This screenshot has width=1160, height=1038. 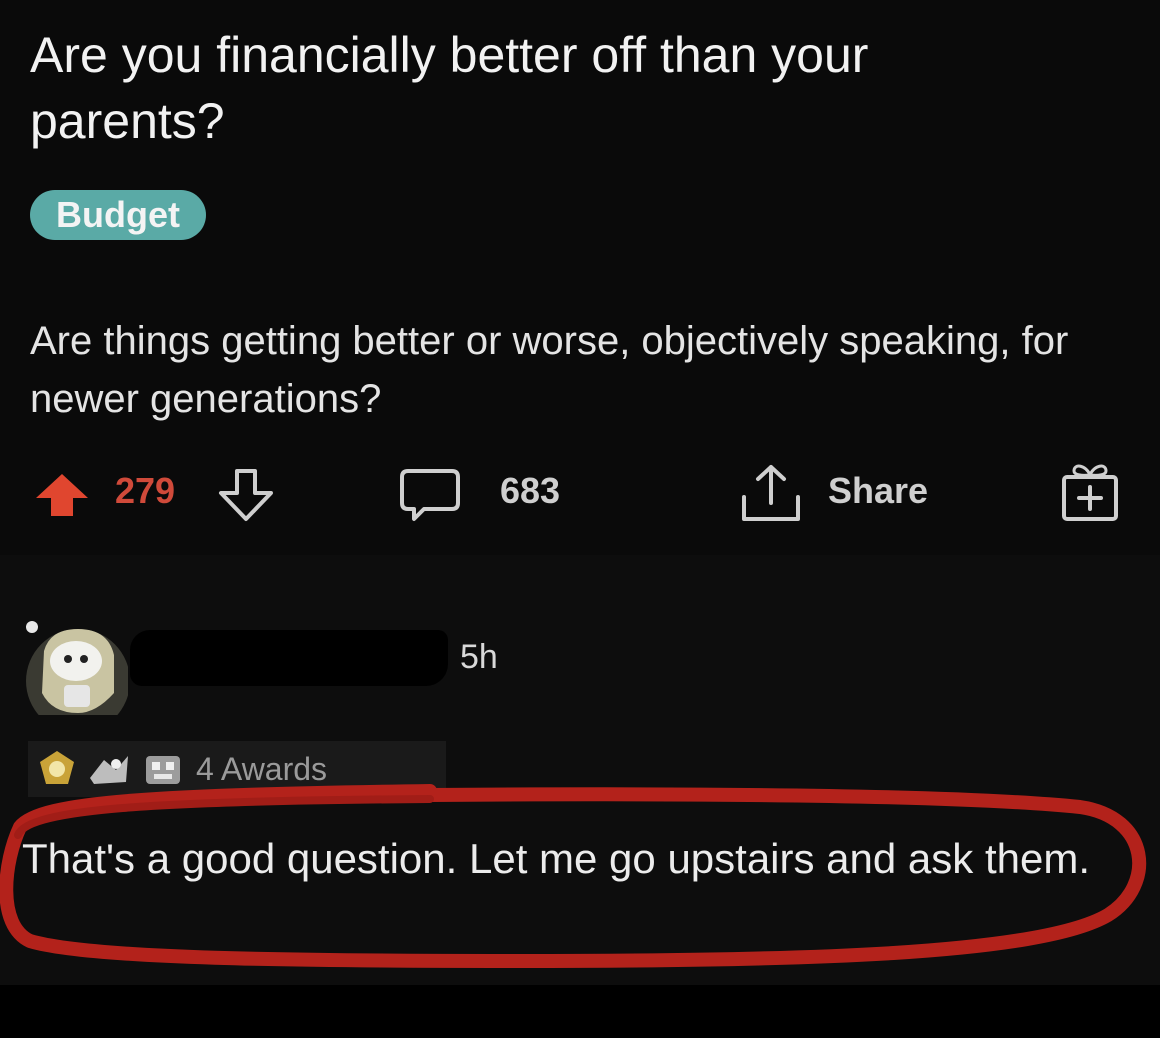 What do you see at coordinates (62, 495) in the screenshot?
I see `upvote-icon` at bounding box center [62, 495].